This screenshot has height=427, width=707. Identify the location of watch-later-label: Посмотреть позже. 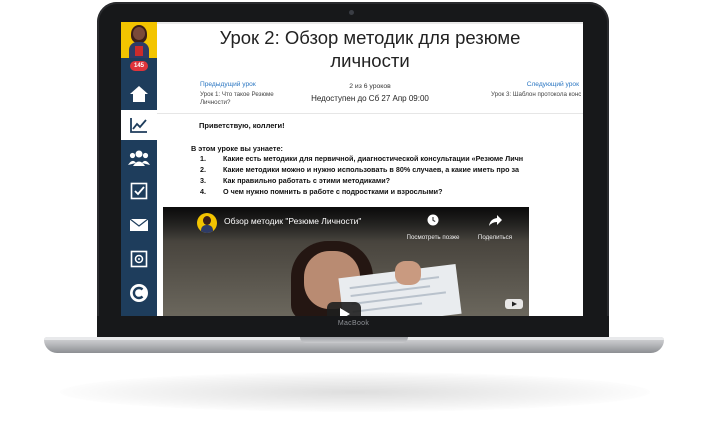
(433, 237).